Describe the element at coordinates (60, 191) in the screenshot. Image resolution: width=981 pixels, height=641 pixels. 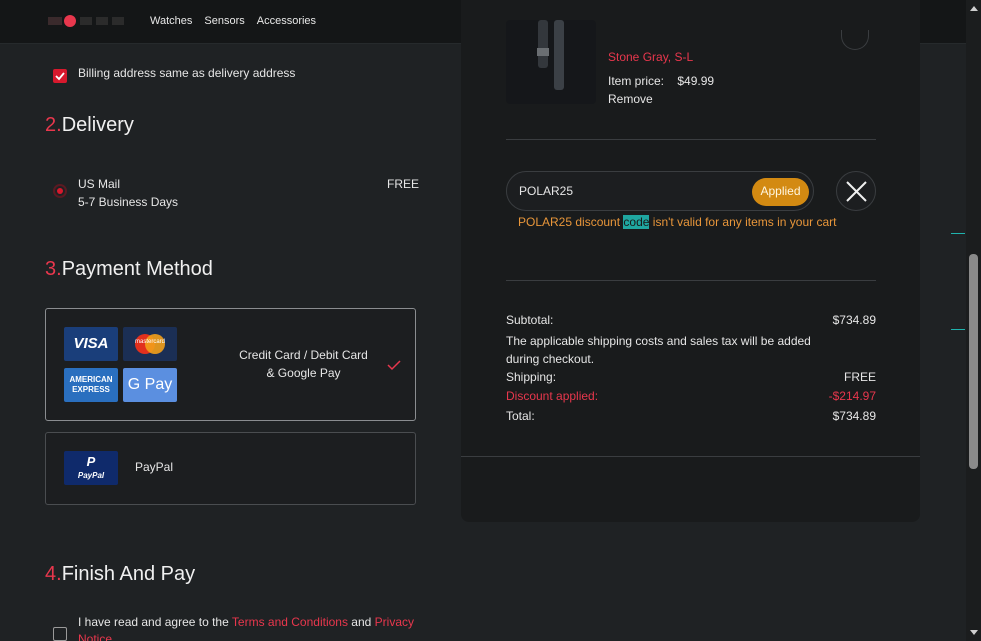
I see `delivery-option-radio` at that location.